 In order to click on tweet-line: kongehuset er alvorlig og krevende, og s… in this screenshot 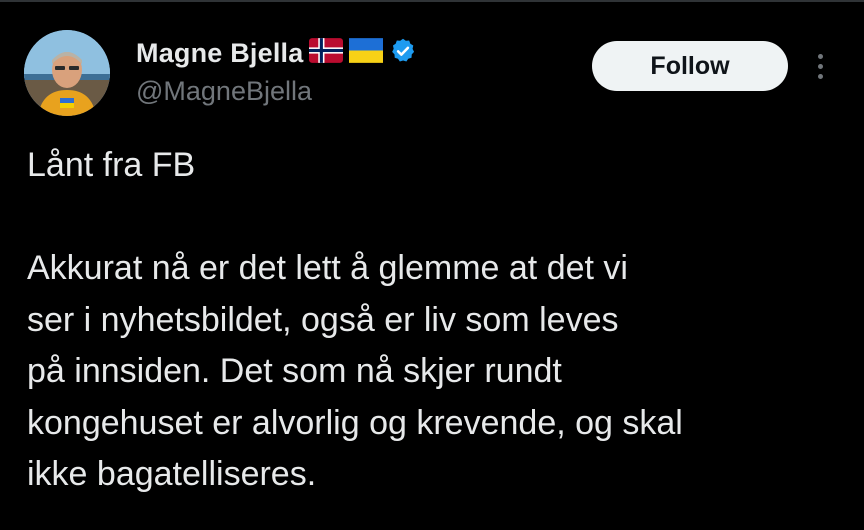, I will do `click(355, 422)`.